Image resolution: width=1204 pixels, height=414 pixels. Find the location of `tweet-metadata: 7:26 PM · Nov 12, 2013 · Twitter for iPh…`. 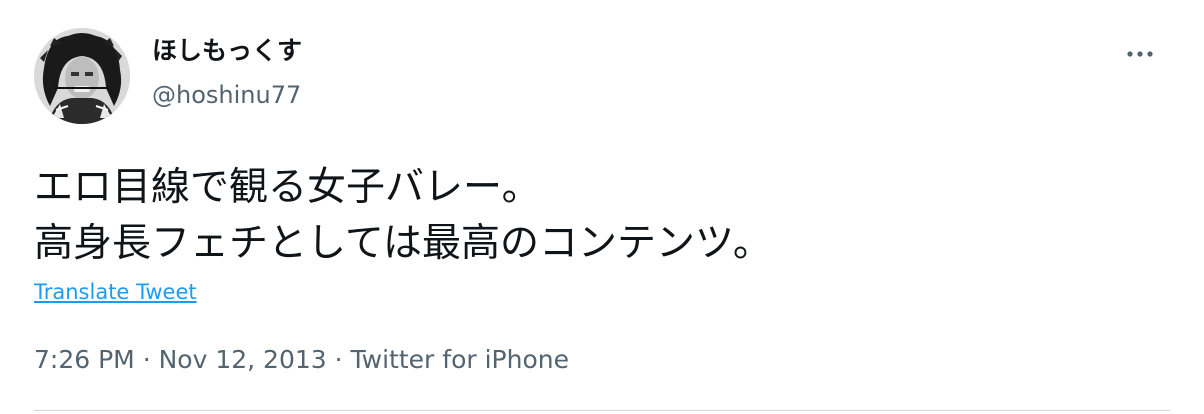

tweet-metadata: 7:26 PM · Nov 12, 2013 · Twitter for iPh… is located at coordinates (301, 360).